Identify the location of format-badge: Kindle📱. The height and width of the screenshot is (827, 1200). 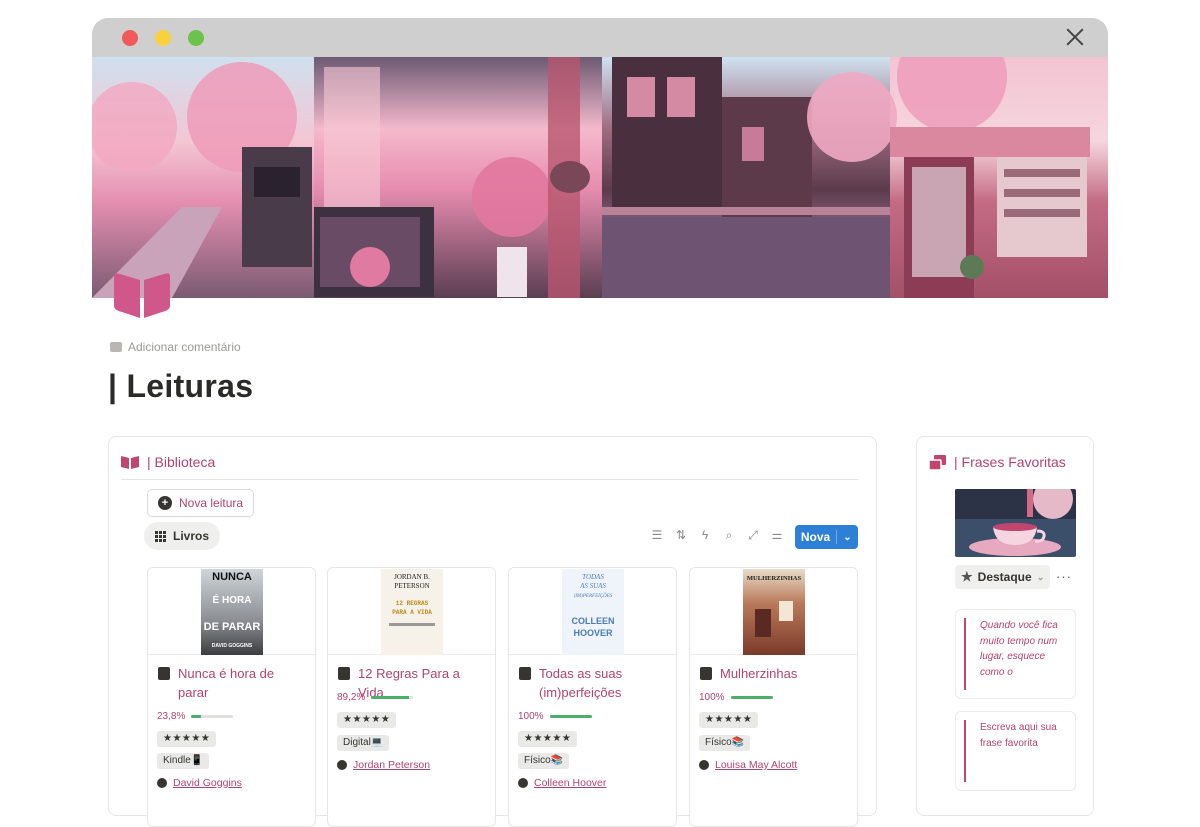
(183, 761).